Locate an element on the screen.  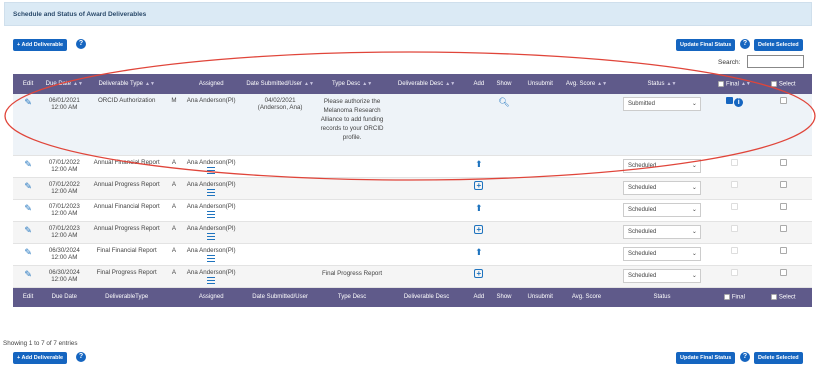
column-label: Due Date is located at coordinates (58, 84).